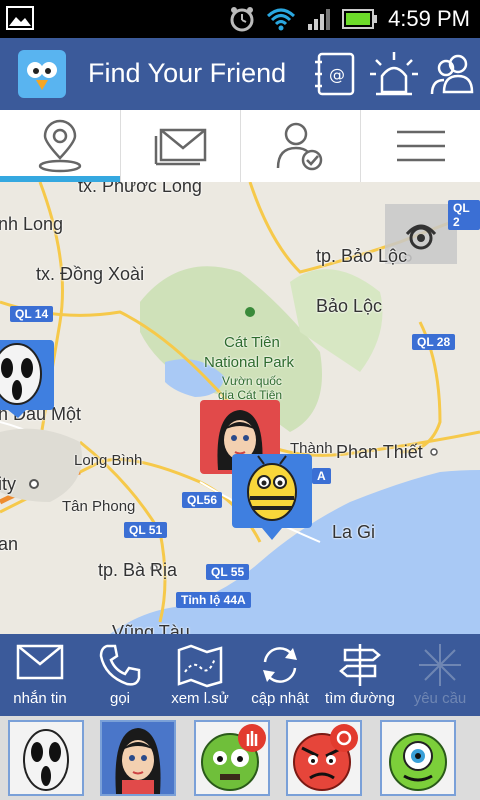 The width and height of the screenshot is (480, 800). I want to click on road-badge: QL56, so click(202, 500).